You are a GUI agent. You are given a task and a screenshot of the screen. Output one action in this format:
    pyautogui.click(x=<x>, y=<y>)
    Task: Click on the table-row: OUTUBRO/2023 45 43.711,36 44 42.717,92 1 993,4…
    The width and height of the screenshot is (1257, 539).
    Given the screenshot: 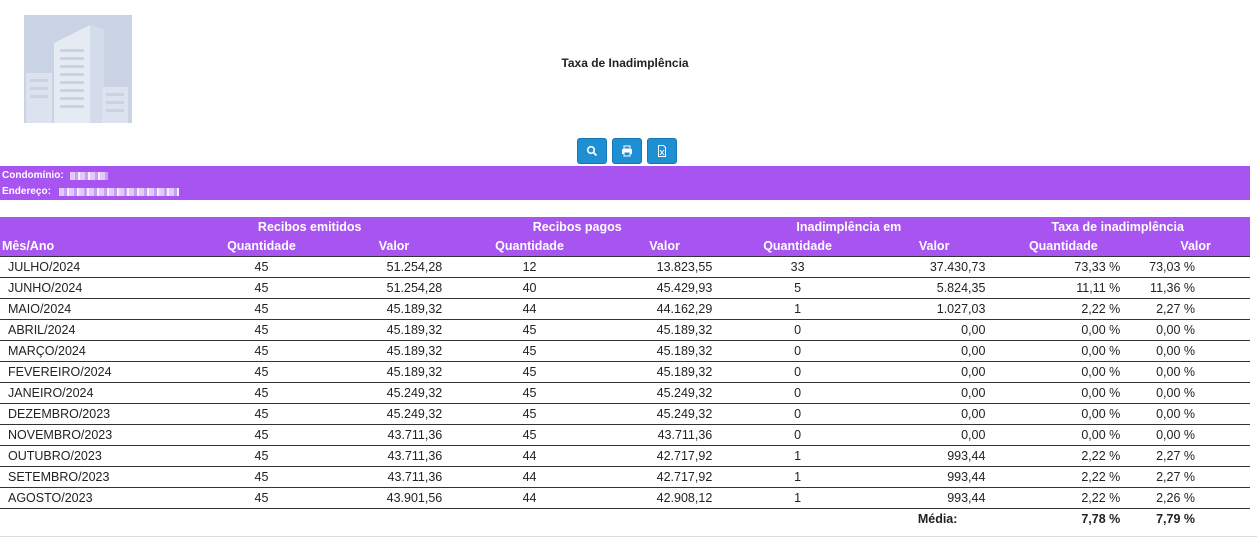 What is the action you would take?
    pyautogui.click(x=625, y=456)
    